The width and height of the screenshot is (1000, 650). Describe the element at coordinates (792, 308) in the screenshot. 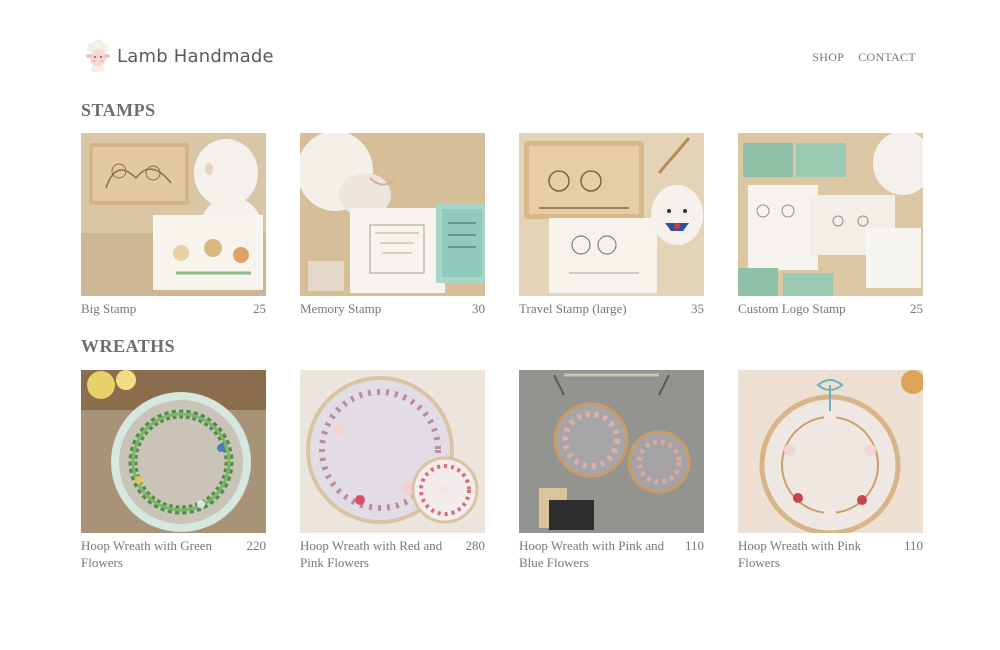

I see `product-name: Custom Logo Stamp` at that location.